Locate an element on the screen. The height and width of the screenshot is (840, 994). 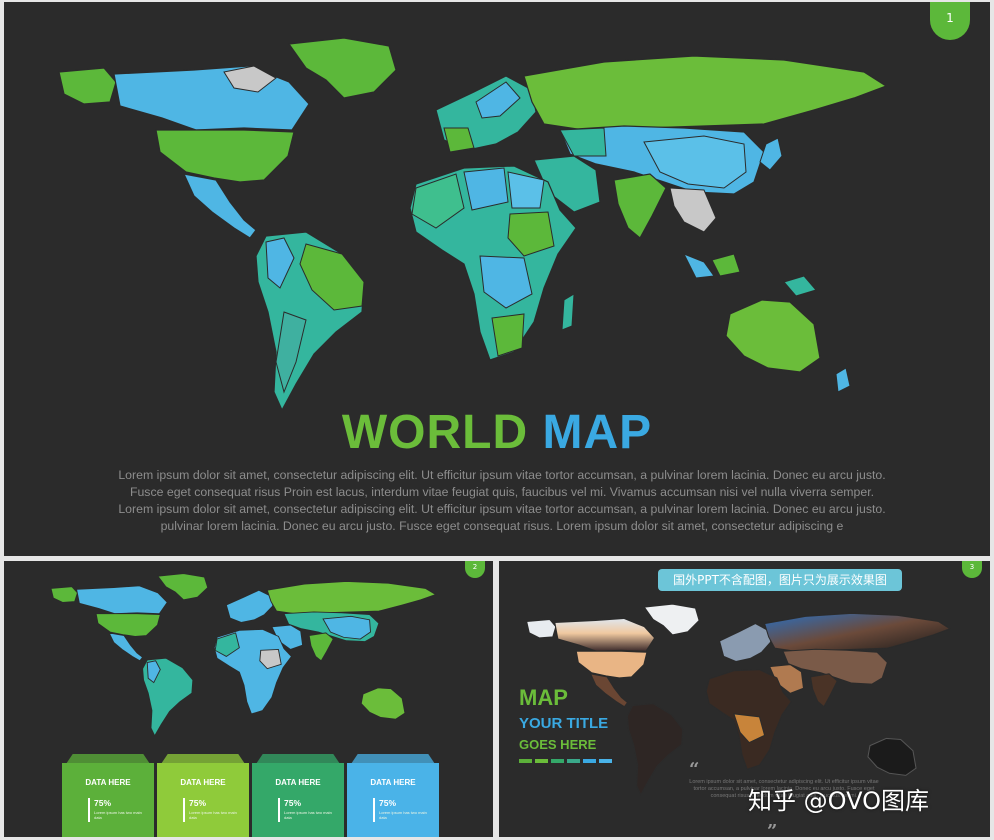
india-region is located at coordinates (640, 206).